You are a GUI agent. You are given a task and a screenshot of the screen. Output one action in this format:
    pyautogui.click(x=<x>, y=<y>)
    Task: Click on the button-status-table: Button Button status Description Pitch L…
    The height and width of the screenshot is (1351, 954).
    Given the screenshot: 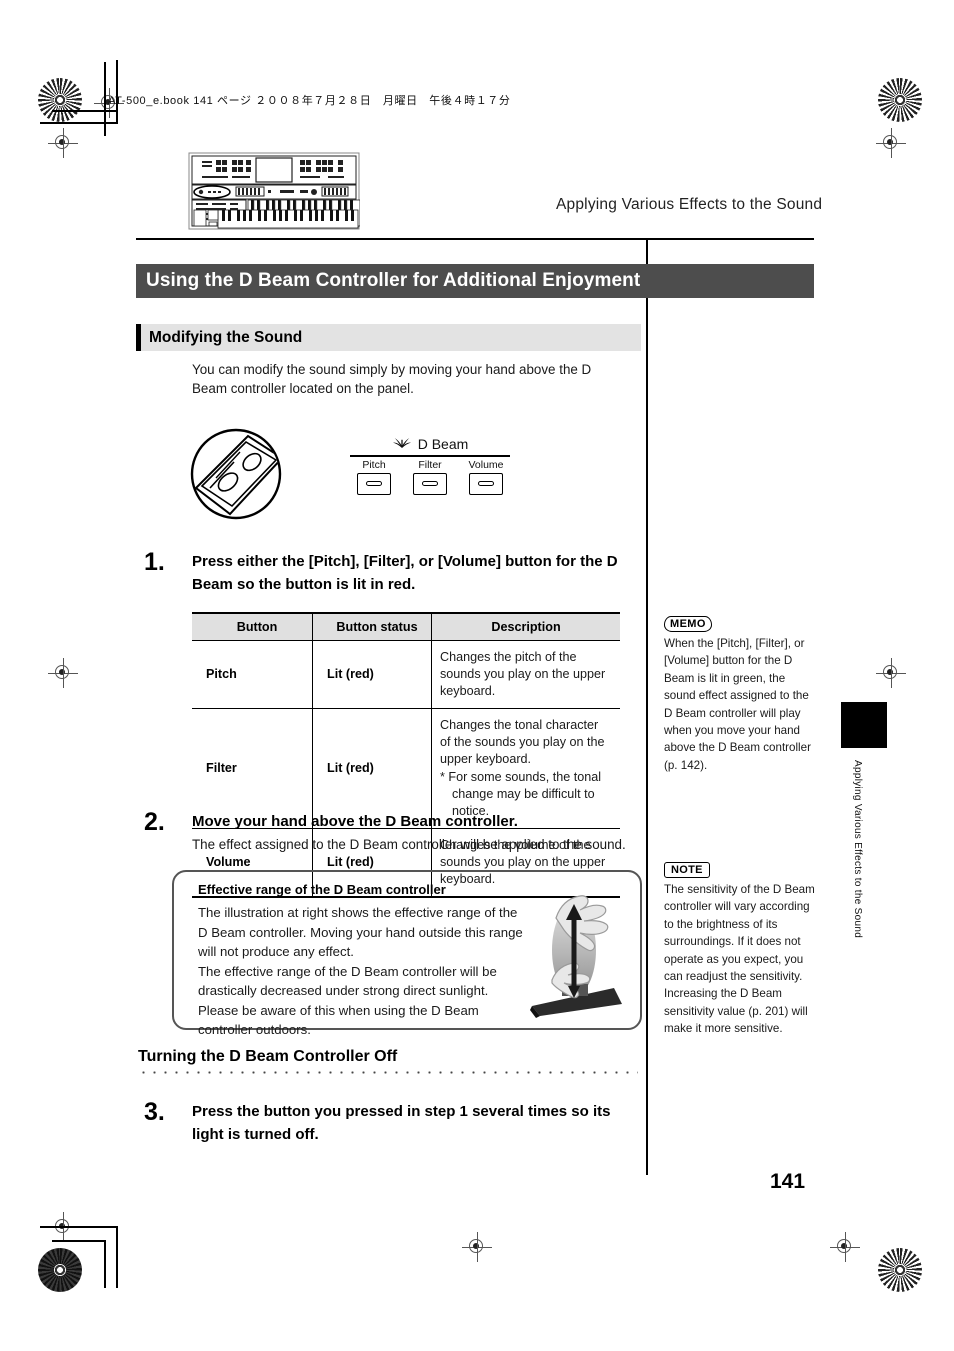 What is the action you would take?
    pyautogui.click(x=406, y=755)
    